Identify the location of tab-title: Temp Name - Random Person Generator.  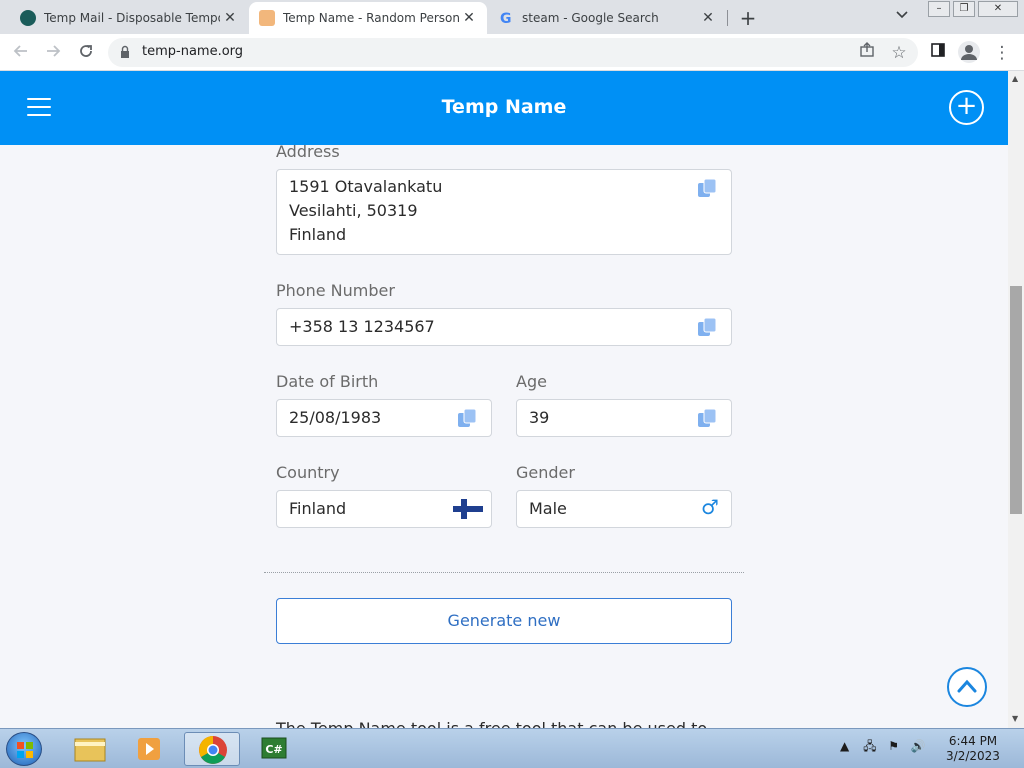
(371, 18).